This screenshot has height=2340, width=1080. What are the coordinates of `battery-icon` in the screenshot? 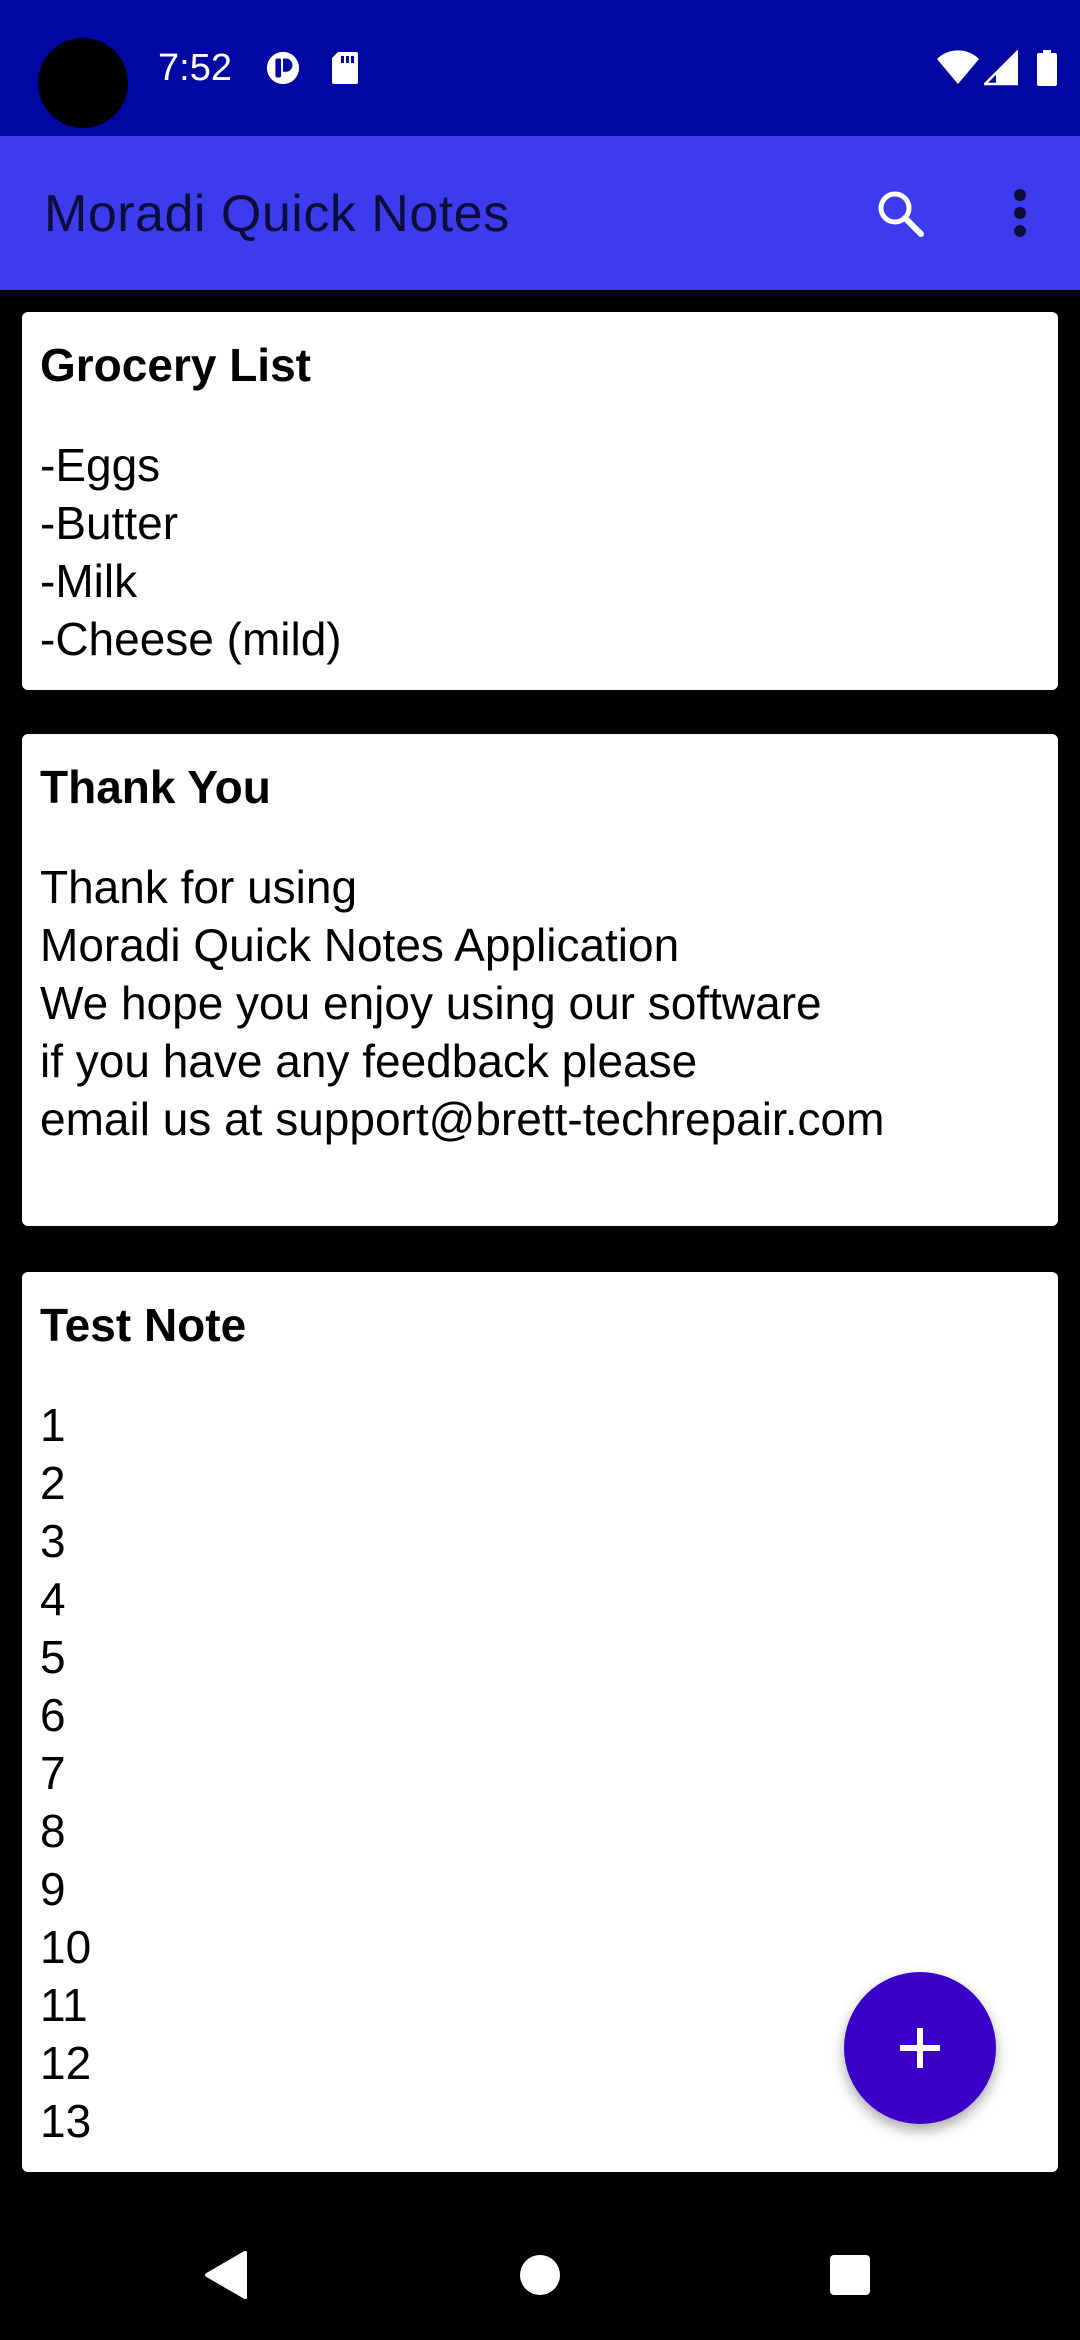 It's located at (1047, 68).